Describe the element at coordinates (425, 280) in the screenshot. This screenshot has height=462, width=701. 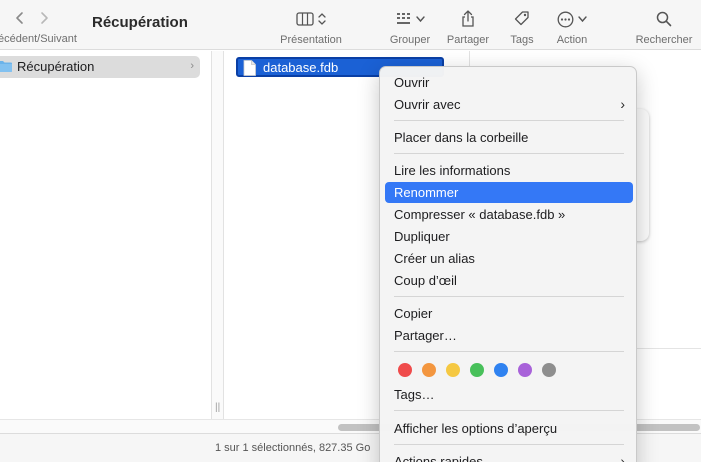
I see `menu-item-label: Coup d’œil` at that location.